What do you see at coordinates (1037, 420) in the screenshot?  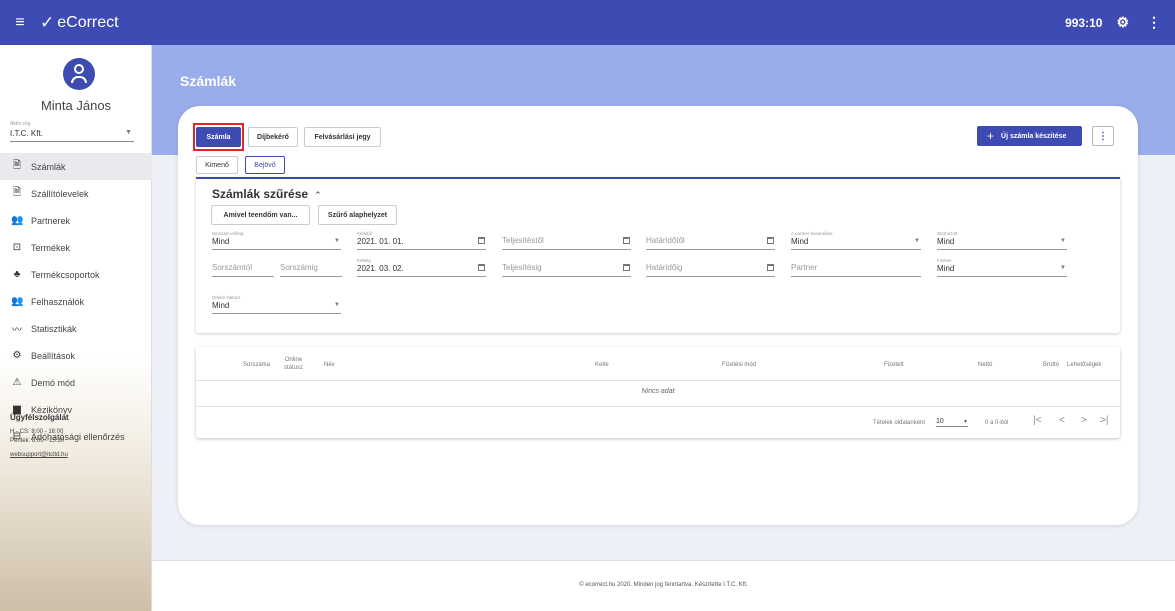 I see `first-page-icon: |<` at bounding box center [1037, 420].